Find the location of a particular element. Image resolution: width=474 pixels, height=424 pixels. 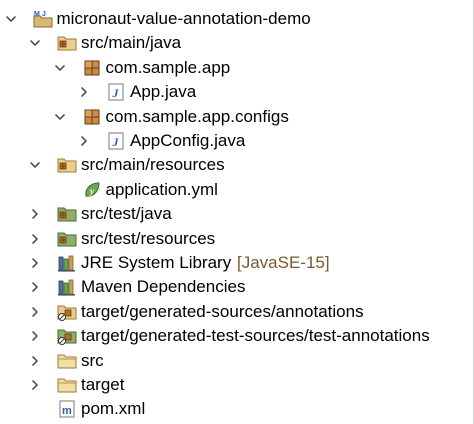

tree-item: Maven Dependencies is located at coordinates (236, 287).